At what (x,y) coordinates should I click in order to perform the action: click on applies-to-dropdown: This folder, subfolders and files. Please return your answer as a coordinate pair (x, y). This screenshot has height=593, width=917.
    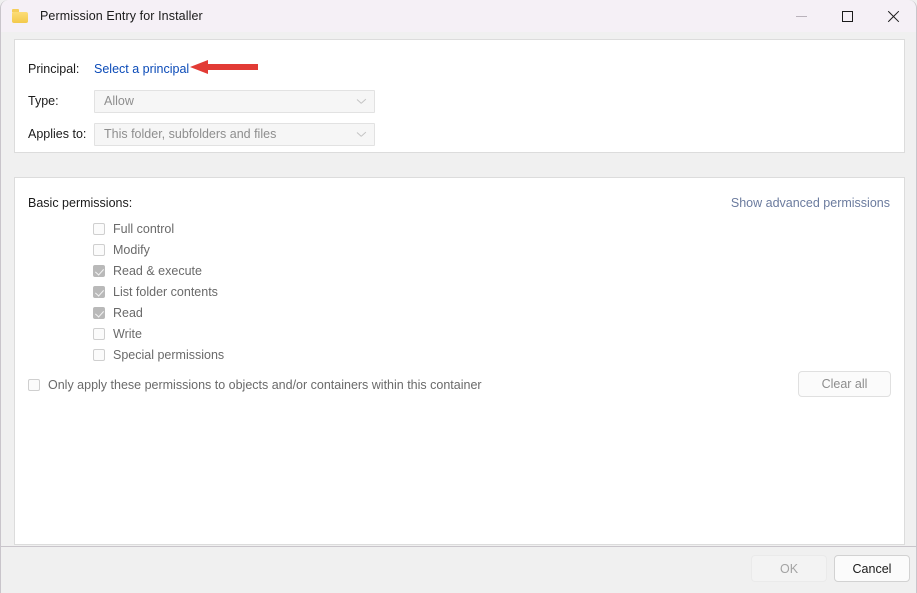
    Looking at the image, I should click on (234, 134).